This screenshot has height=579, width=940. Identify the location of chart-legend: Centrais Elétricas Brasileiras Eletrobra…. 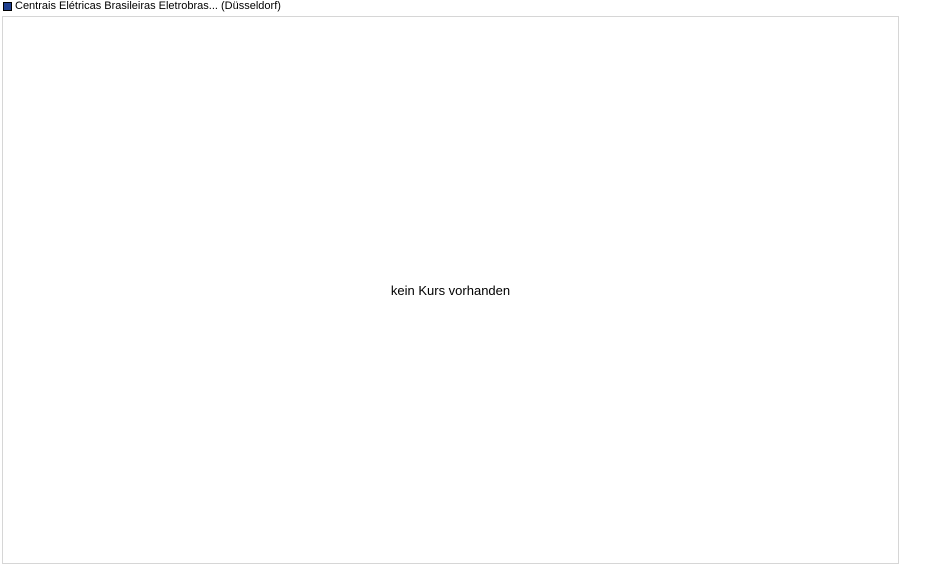
(142, 6).